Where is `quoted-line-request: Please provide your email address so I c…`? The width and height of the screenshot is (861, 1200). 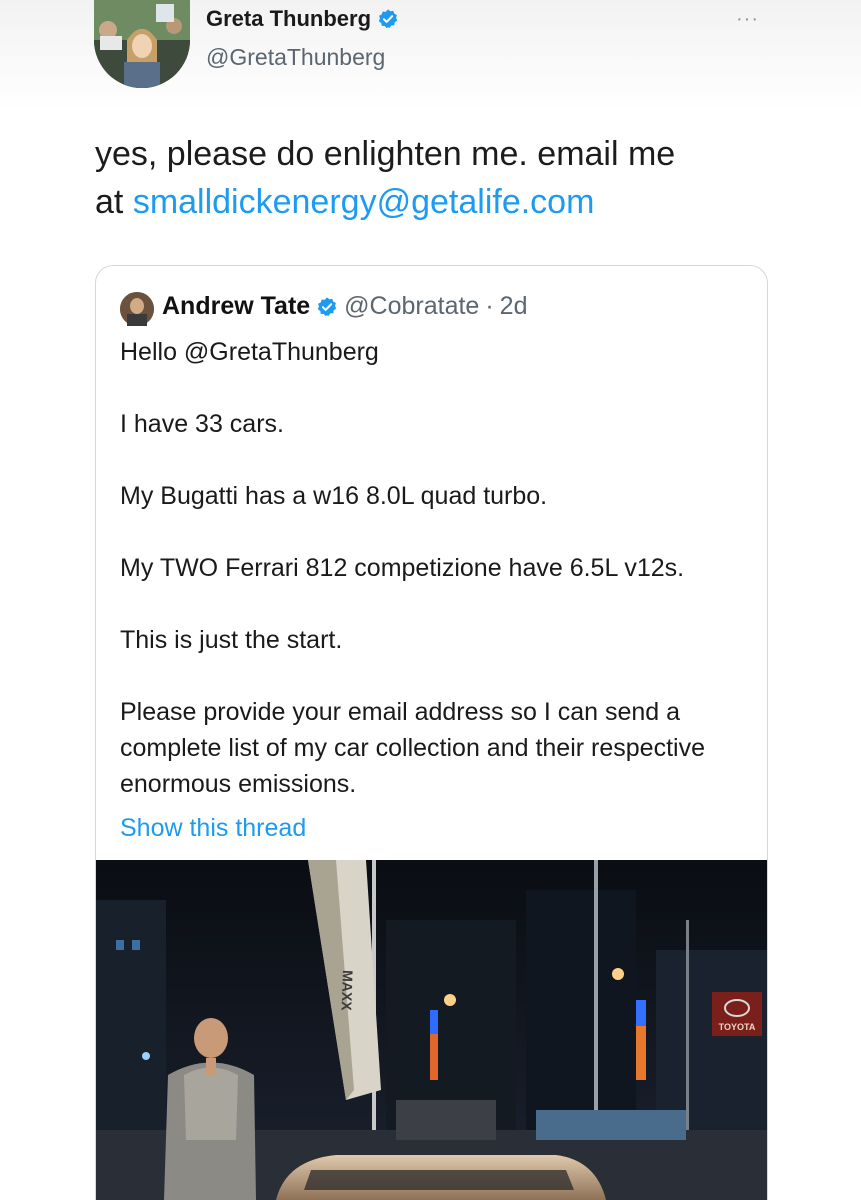
quoted-line-request: Please provide your email address so I c… is located at coordinates (412, 748).